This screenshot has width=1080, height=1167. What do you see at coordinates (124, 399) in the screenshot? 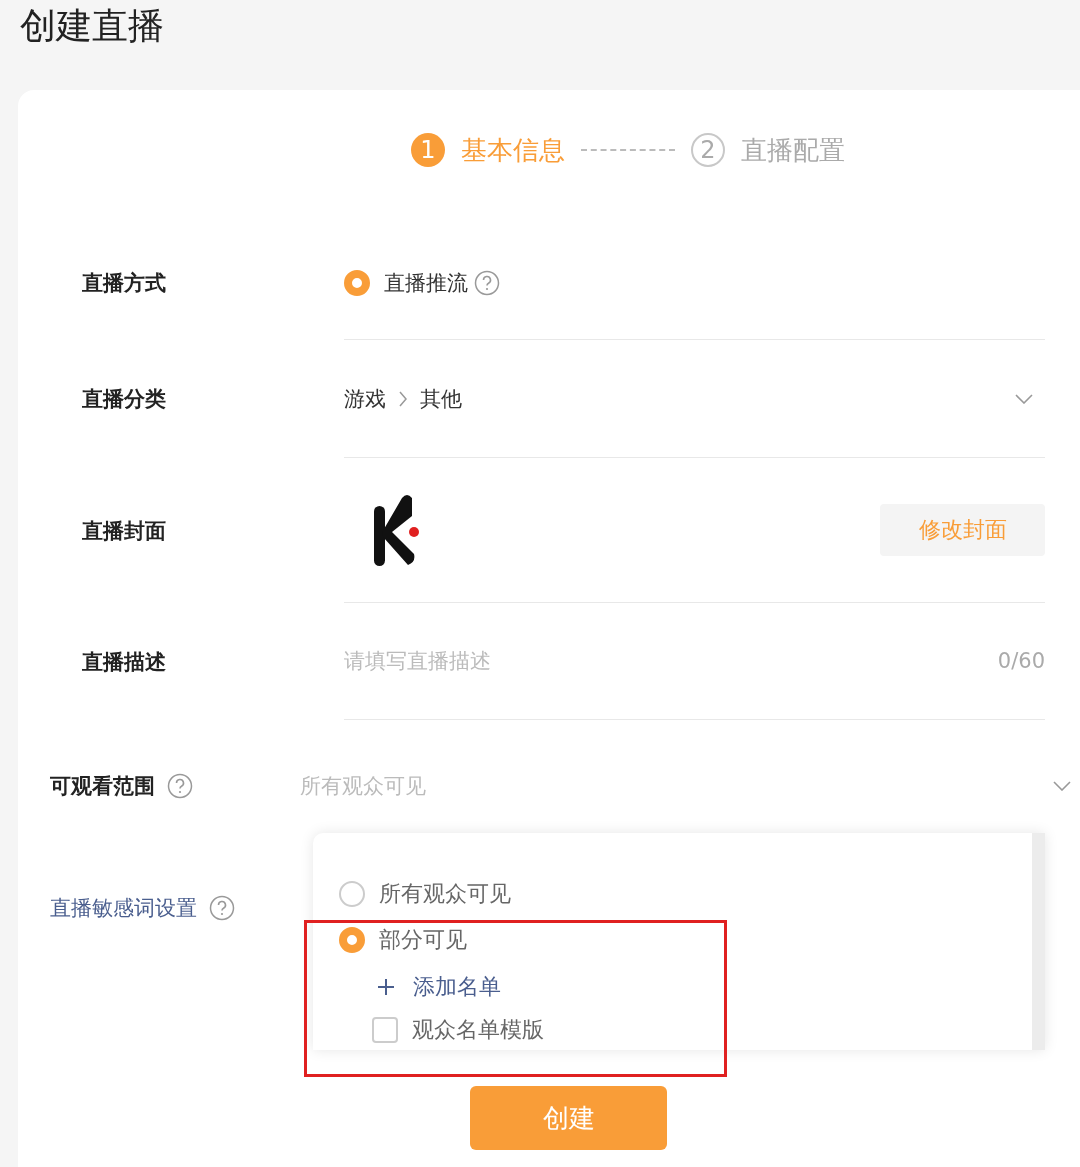
I see `field-label: 直播分类` at bounding box center [124, 399].